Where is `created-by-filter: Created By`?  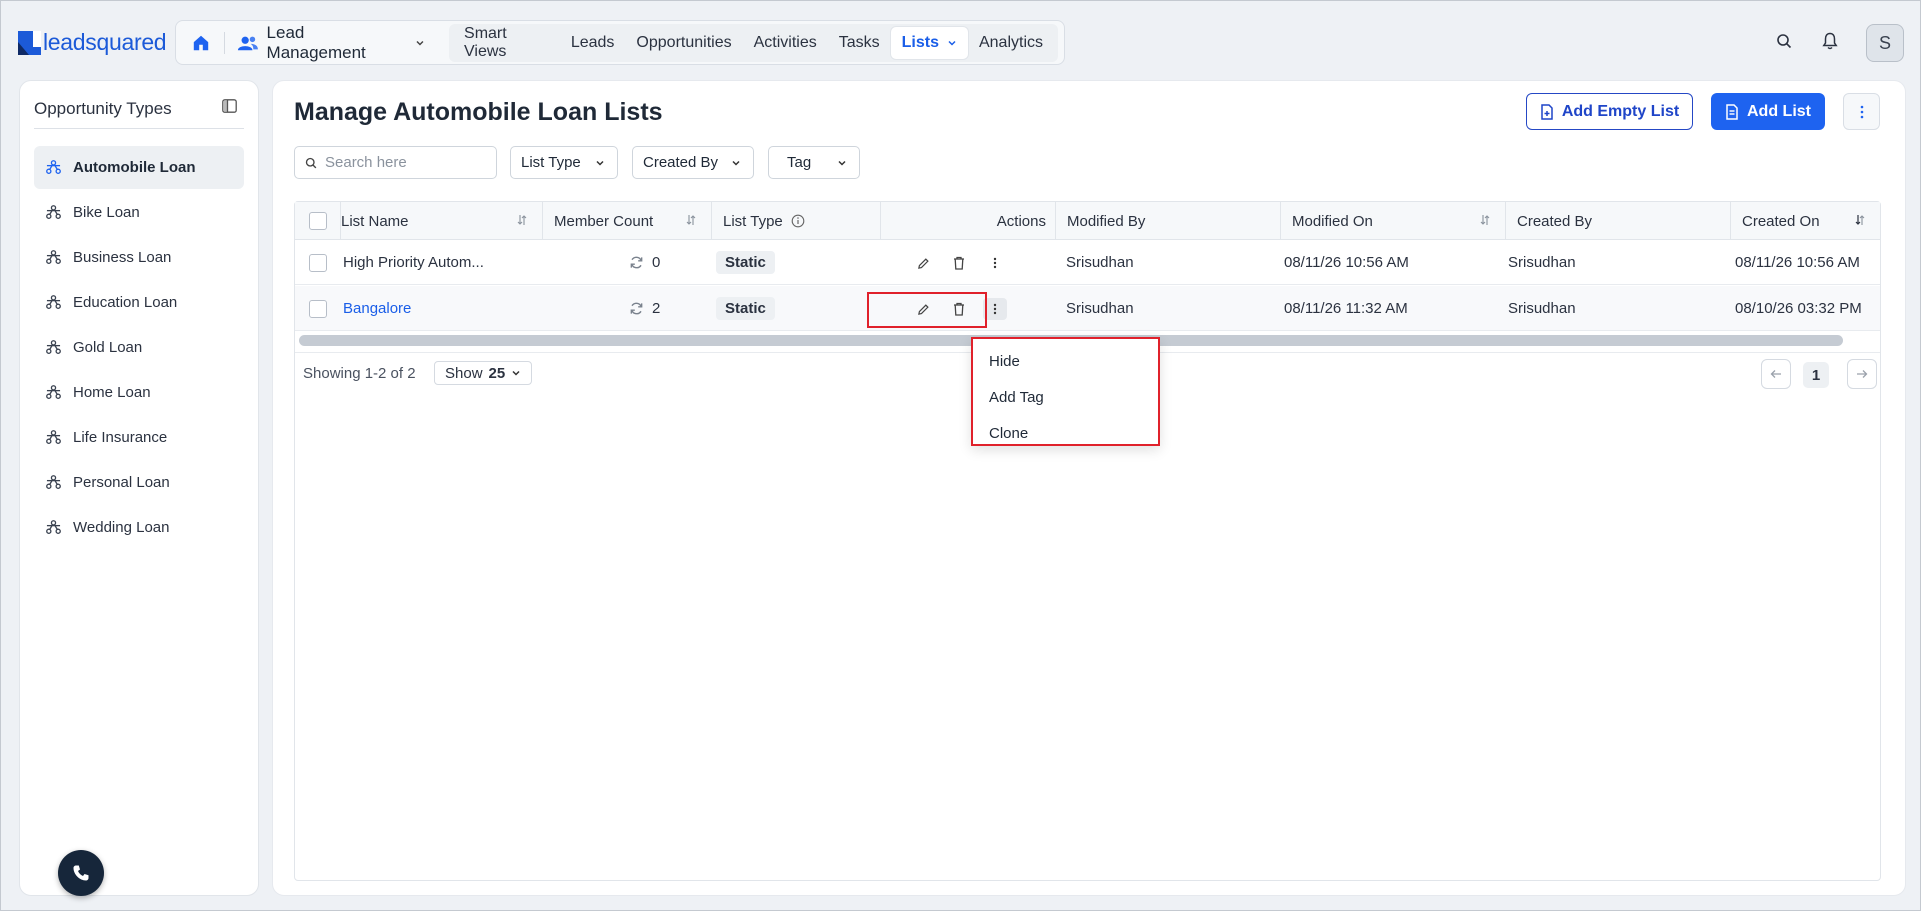
created-by-filter: Created By is located at coordinates (693, 162).